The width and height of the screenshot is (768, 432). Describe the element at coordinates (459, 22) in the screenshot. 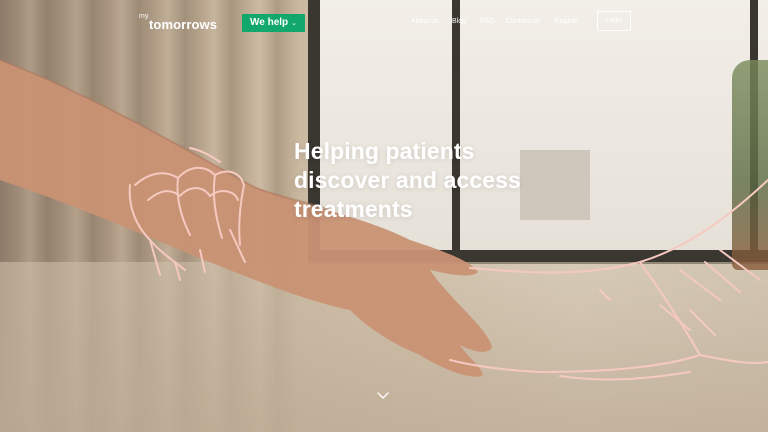

I see `nav-link-blog: Blog` at that location.